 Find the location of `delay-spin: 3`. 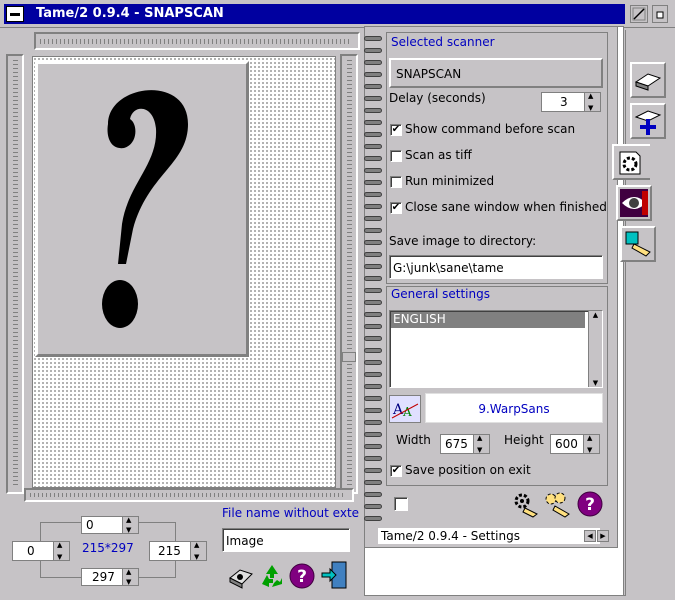

delay-spin: 3 is located at coordinates (571, 102).